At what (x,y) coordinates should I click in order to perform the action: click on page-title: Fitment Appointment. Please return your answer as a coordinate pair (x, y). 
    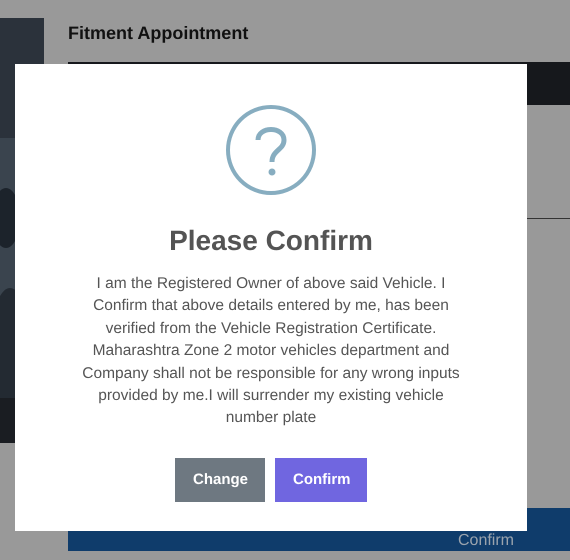
    Looking at the image, I should click on (159, 33).